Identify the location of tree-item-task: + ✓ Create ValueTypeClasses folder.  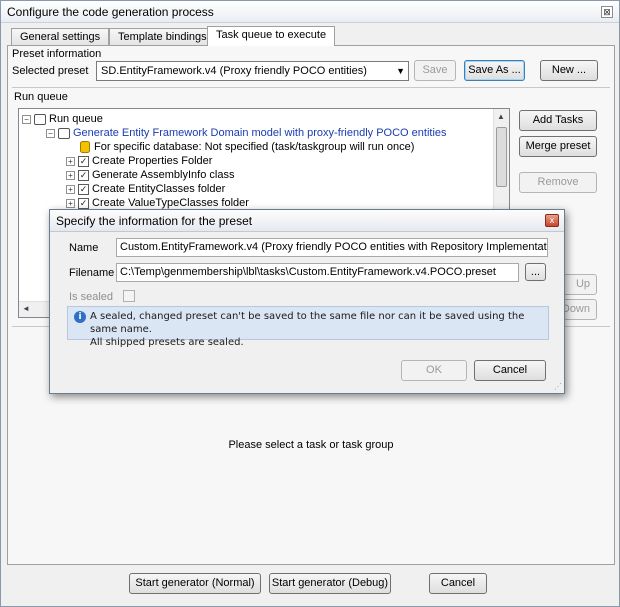
(157, 203).